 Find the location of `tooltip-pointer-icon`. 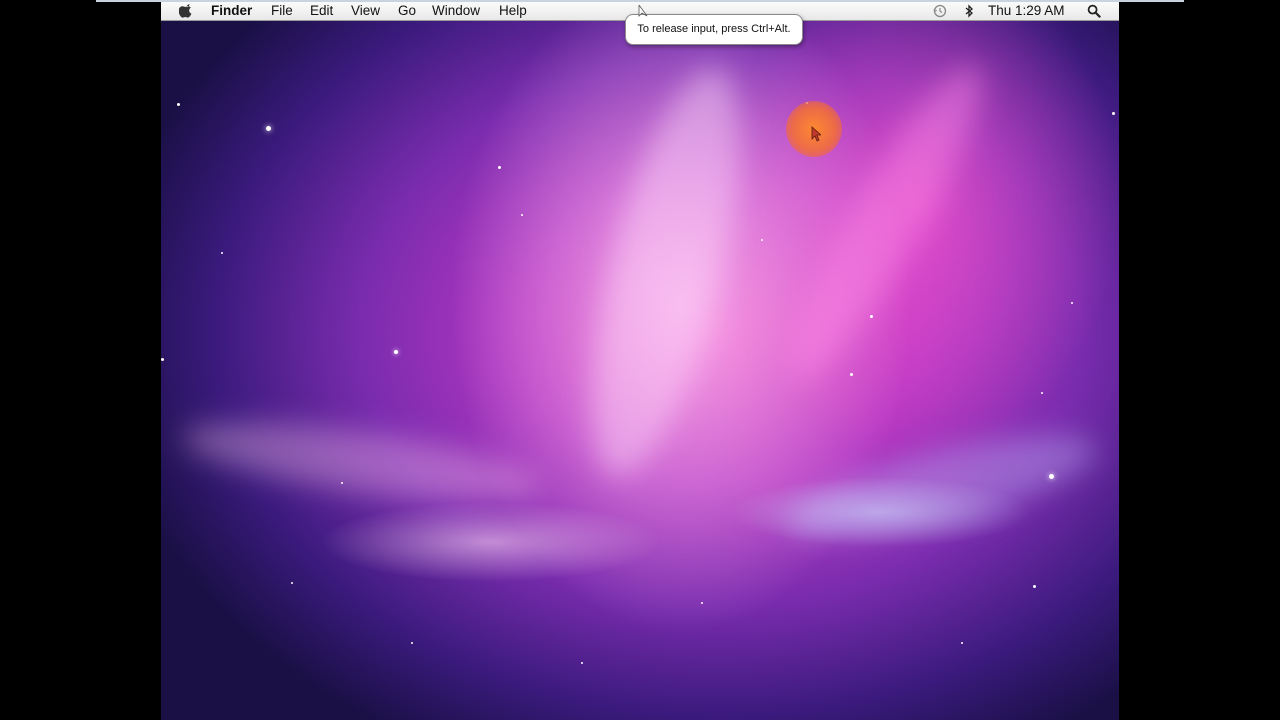

tooltip-pointer-icon is located at coordinates (643, 11).